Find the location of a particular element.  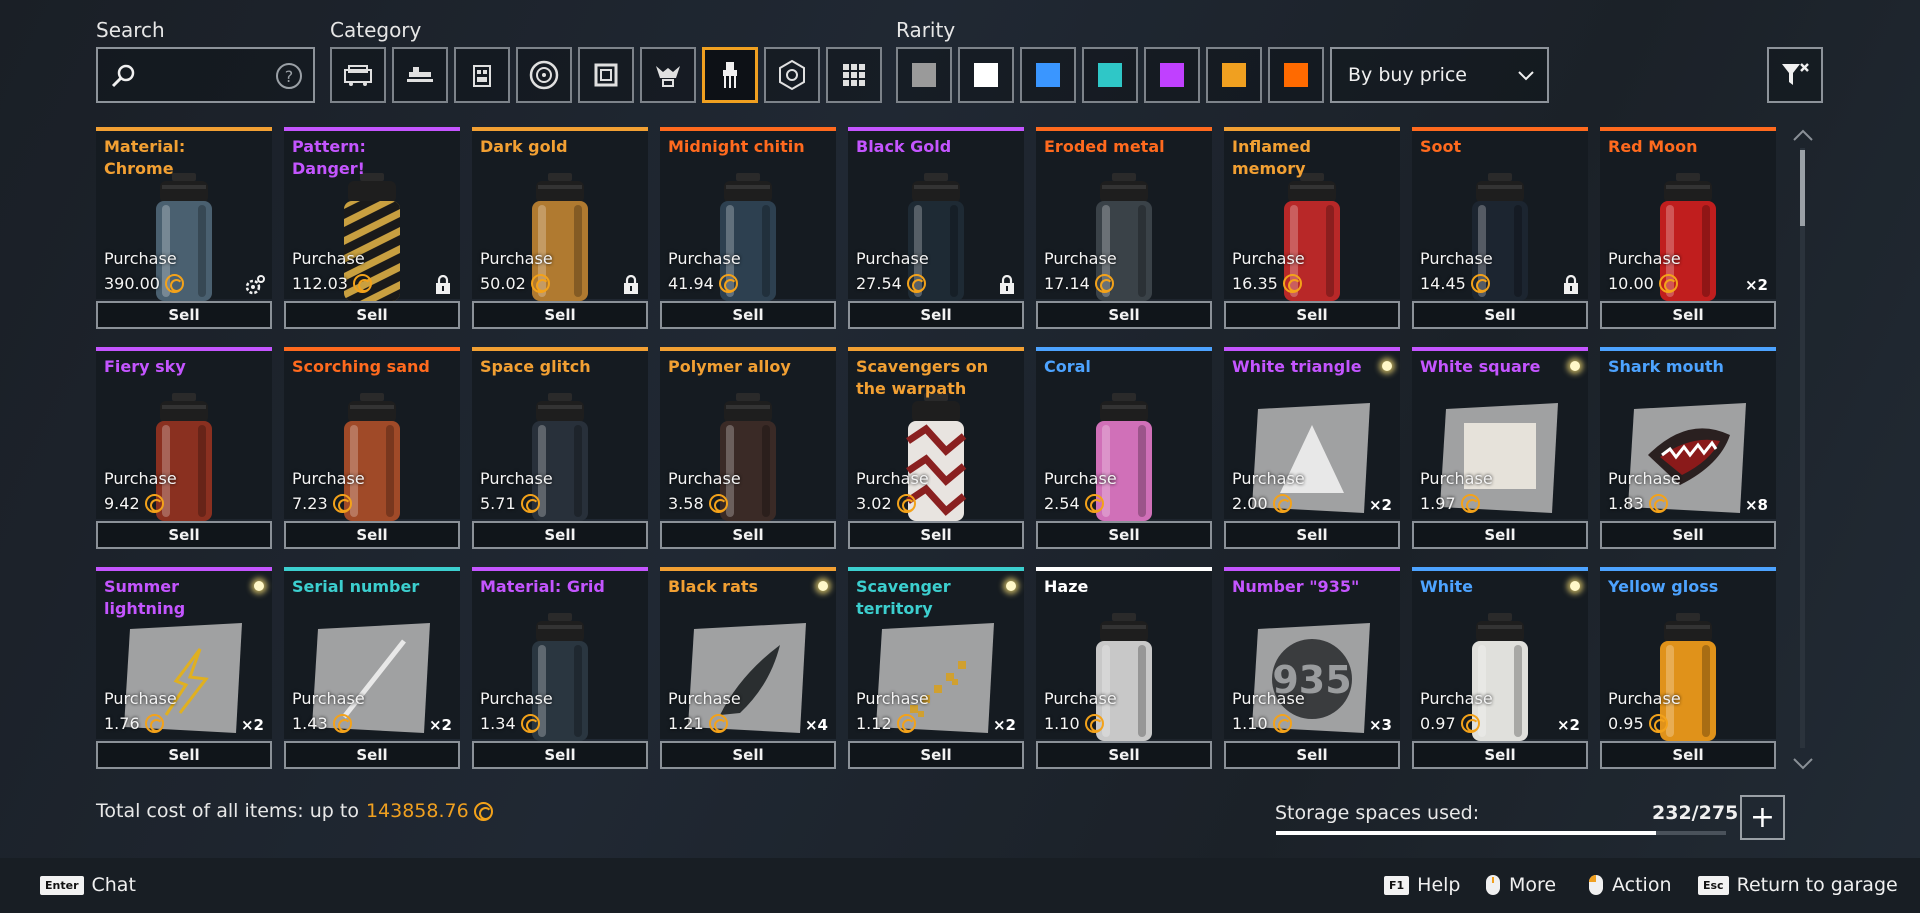

more-hint: More is located at coordinates (1520, 885).